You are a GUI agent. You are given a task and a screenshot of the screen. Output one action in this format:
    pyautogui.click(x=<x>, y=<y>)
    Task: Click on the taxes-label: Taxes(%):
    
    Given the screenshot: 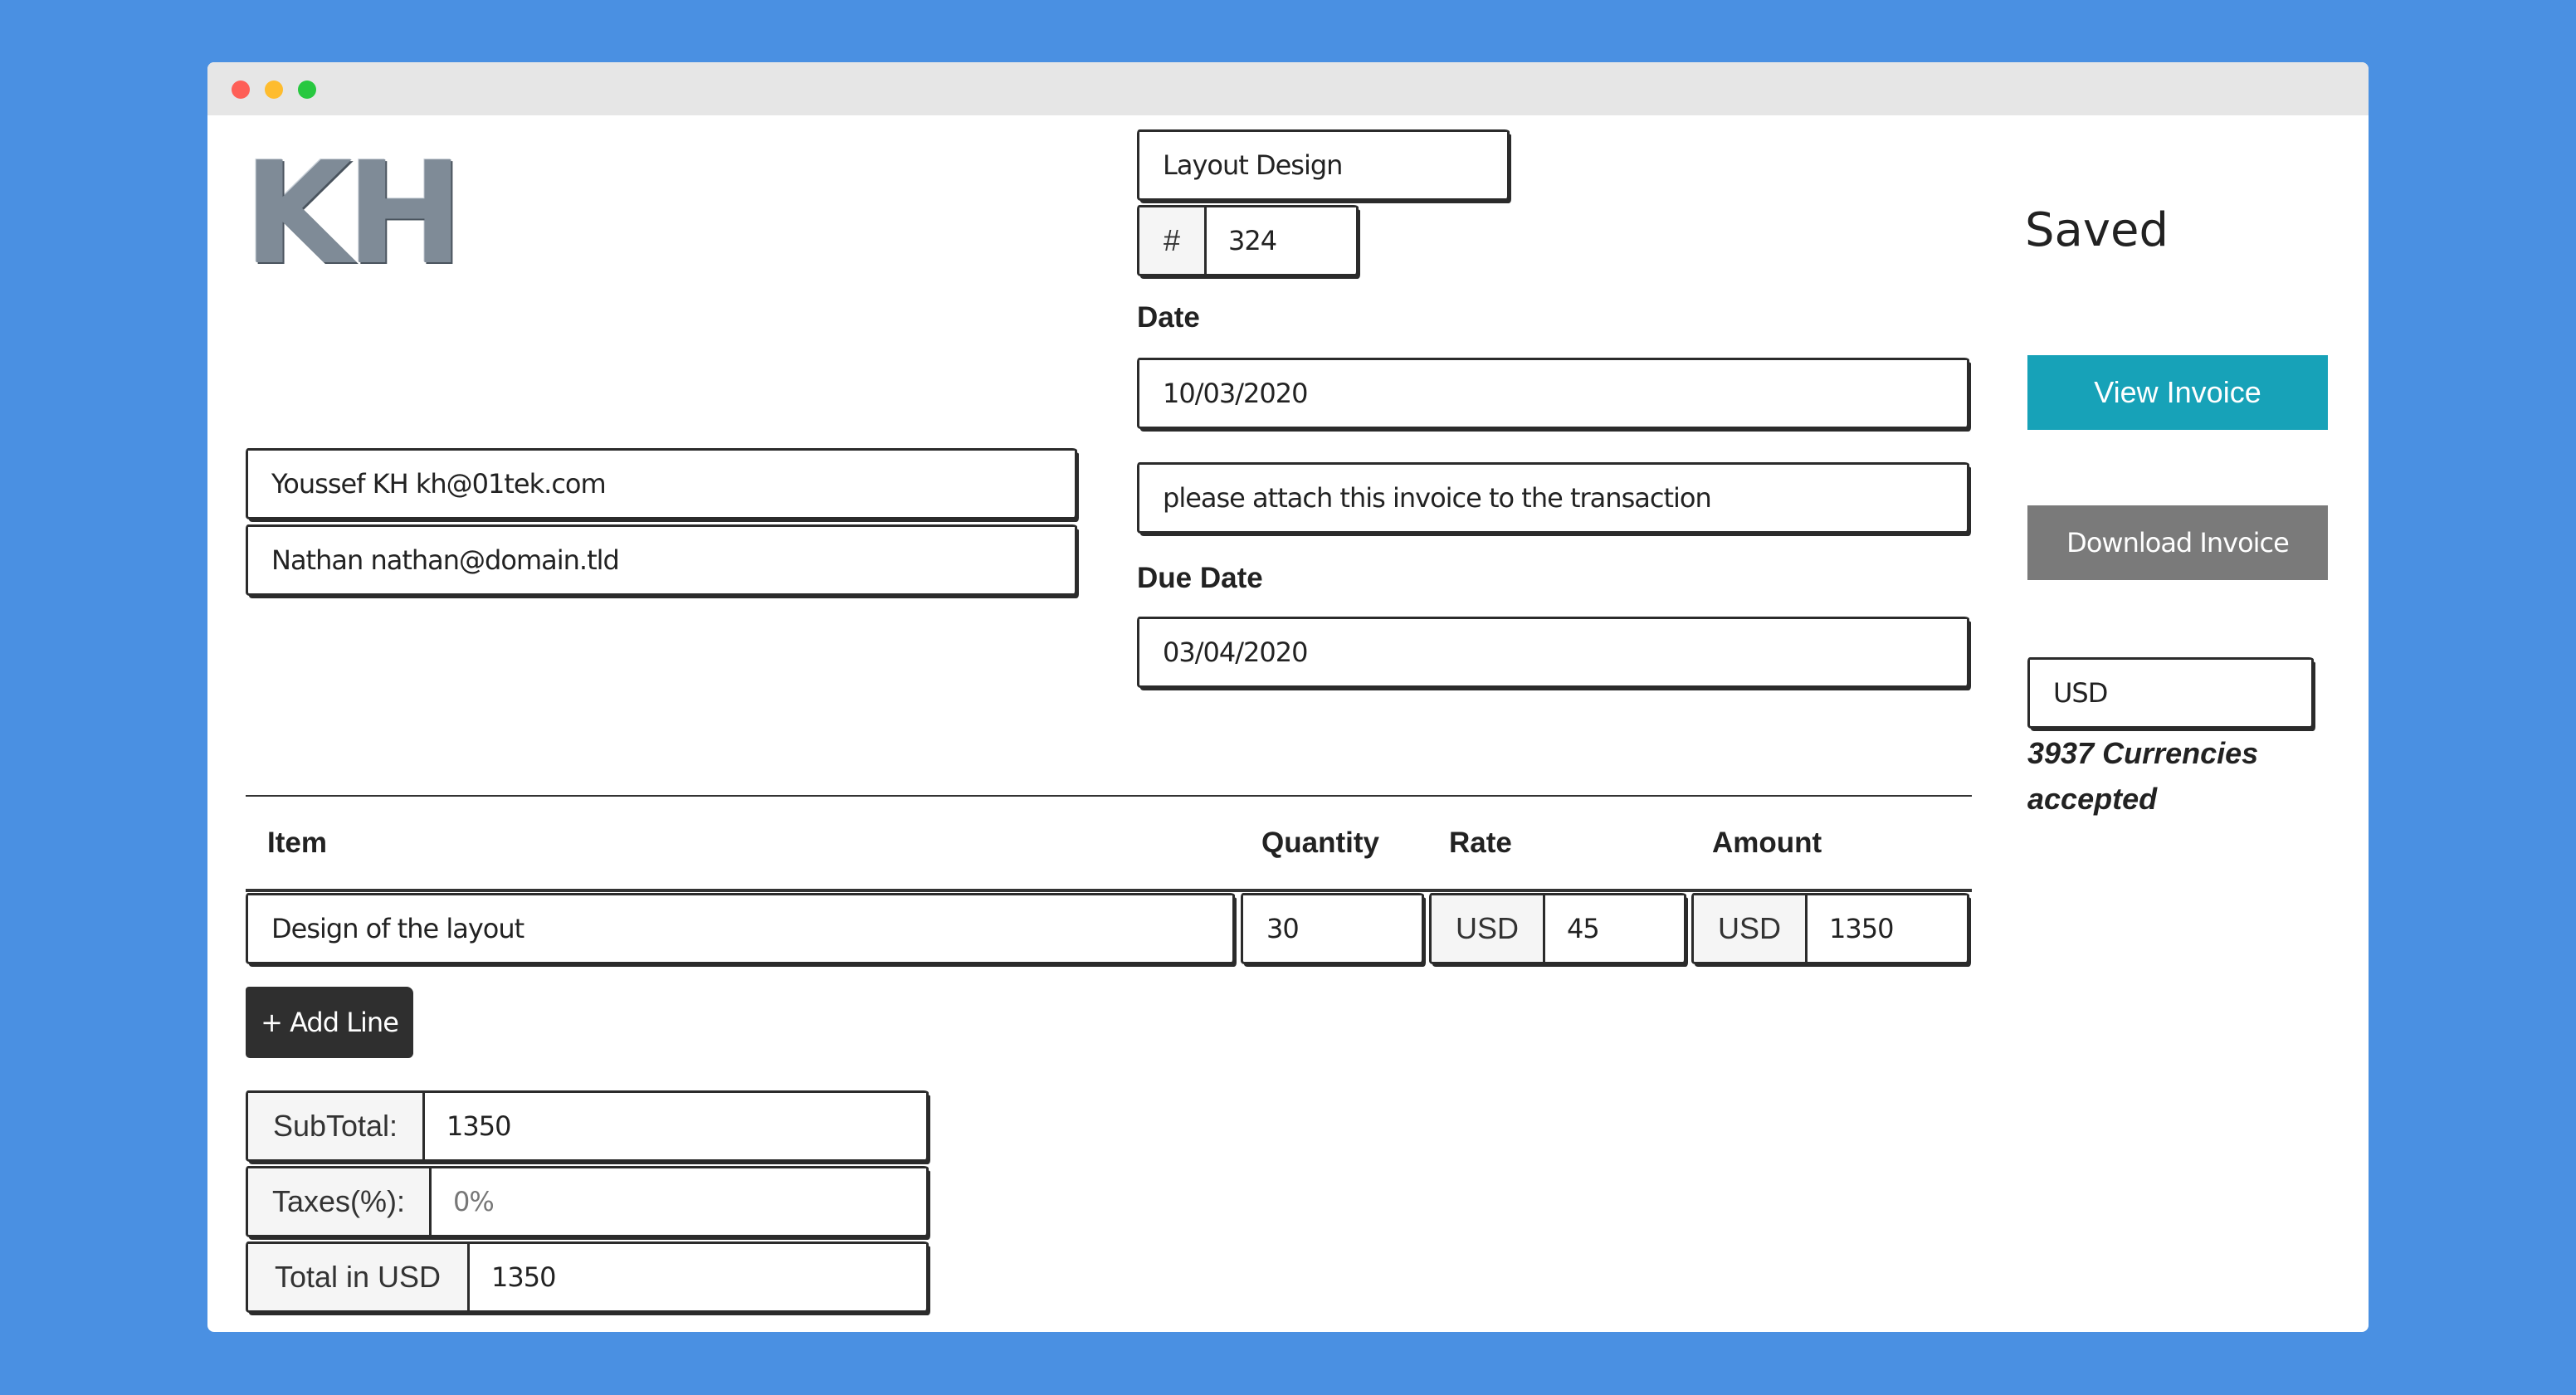 What is the action you would take?
    pyautogui.click(x=340, y=1201)
    